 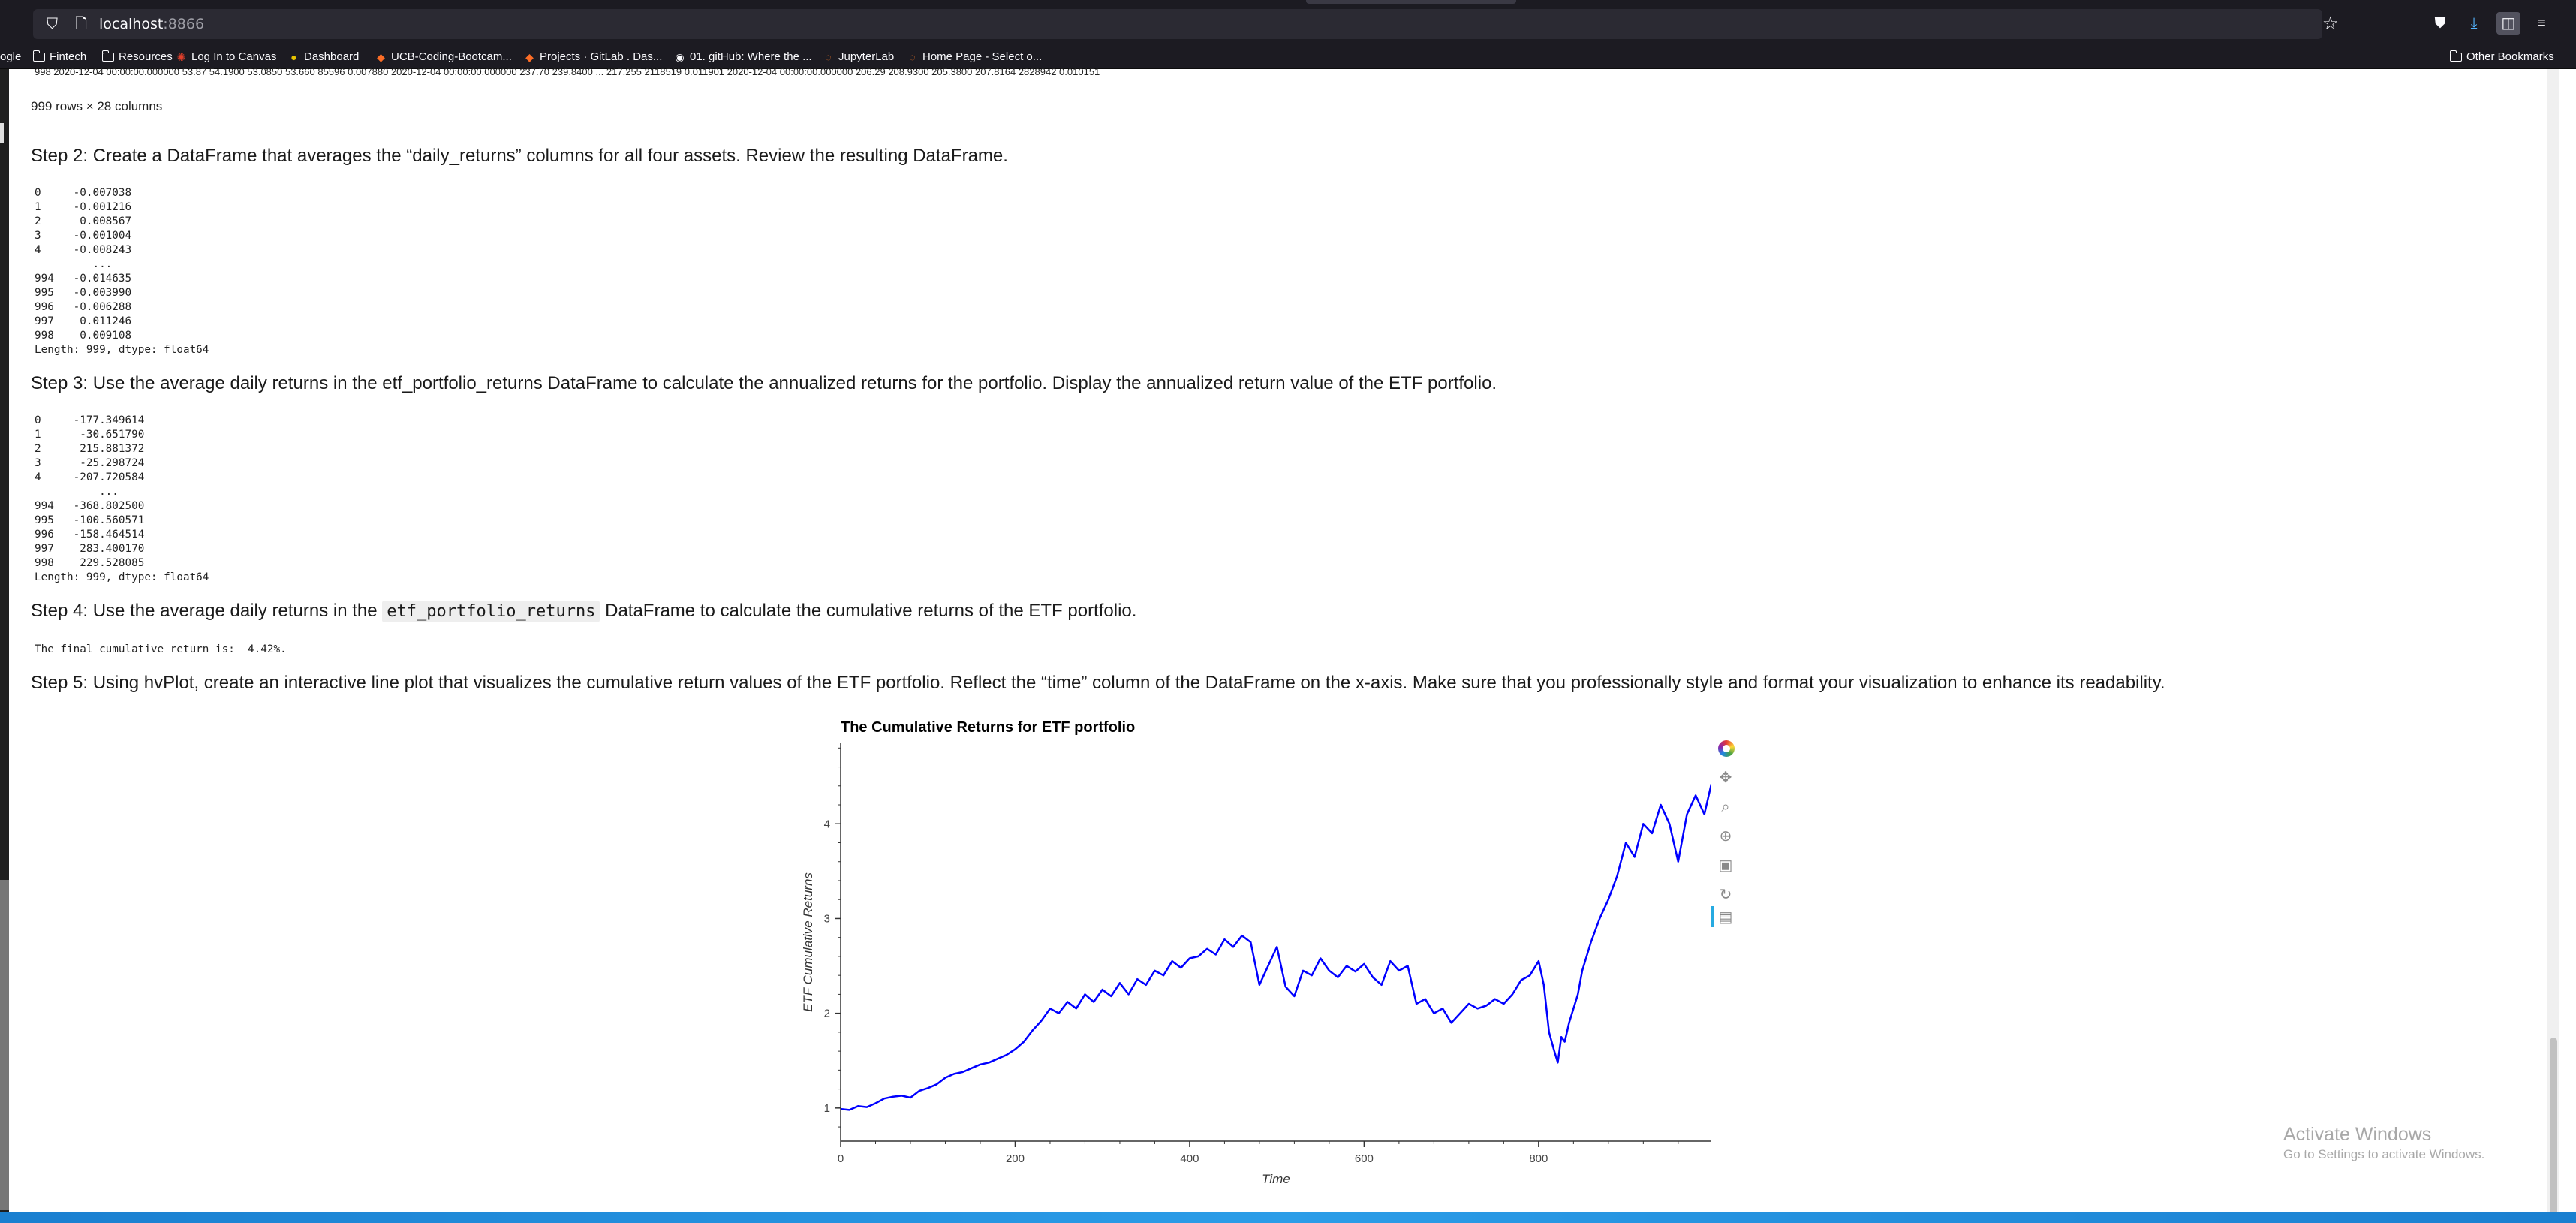 I want to click on active-tool-indicator, so click(x=1713, y=916).